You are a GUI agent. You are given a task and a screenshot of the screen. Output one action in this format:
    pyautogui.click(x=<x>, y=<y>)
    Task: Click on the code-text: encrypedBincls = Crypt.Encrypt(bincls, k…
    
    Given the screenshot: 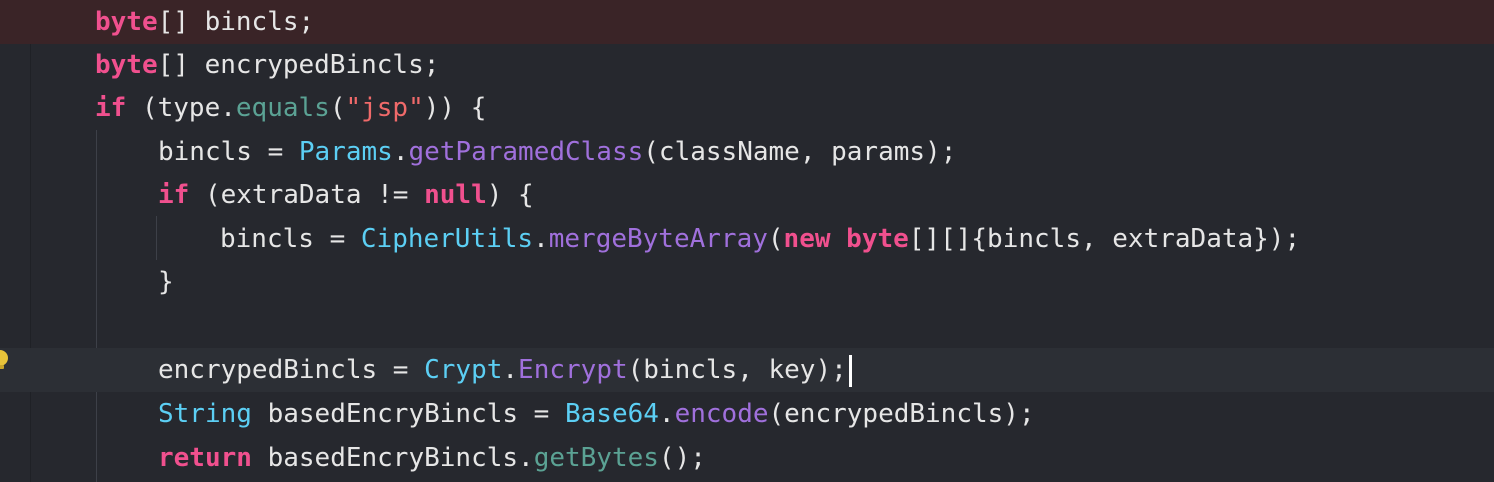 What is the action you would take?
    pyautogui.click(x=505, y=370)
    